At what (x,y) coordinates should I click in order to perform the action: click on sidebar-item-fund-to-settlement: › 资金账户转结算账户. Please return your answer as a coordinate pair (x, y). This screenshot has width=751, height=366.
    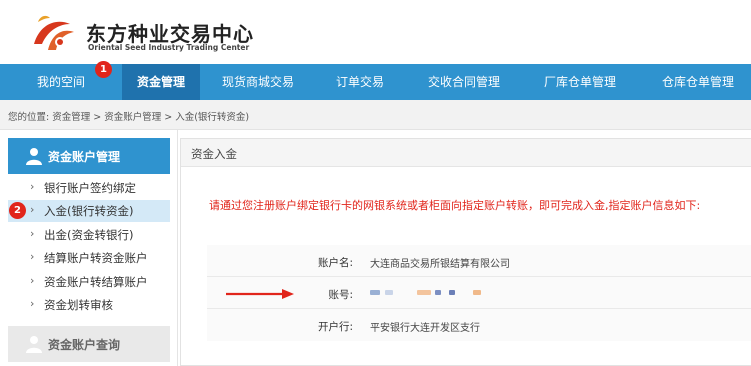
    Looking at the image, I should click on (89, 282).